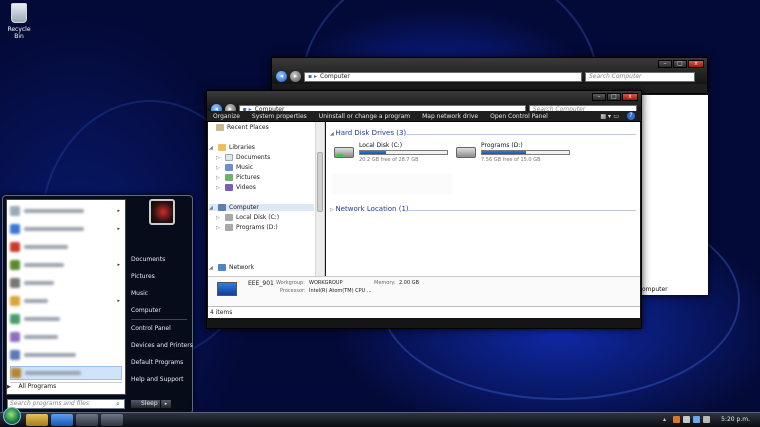 This screenshot has width=760, height=427. What do you see at coordinates (261, 207) in the screenshot?
I see `nav-computer: ◢ Computer` at bounding box center [261, 207].